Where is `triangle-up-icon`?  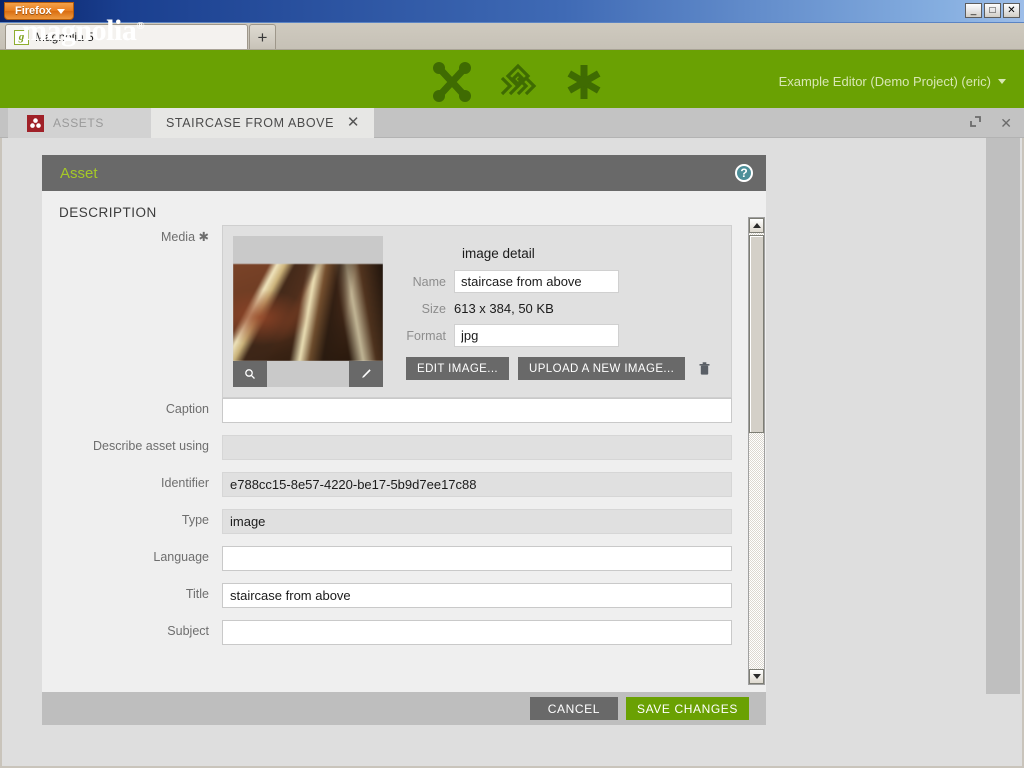 triangle-up-icon is located at coordinates (756, 225).